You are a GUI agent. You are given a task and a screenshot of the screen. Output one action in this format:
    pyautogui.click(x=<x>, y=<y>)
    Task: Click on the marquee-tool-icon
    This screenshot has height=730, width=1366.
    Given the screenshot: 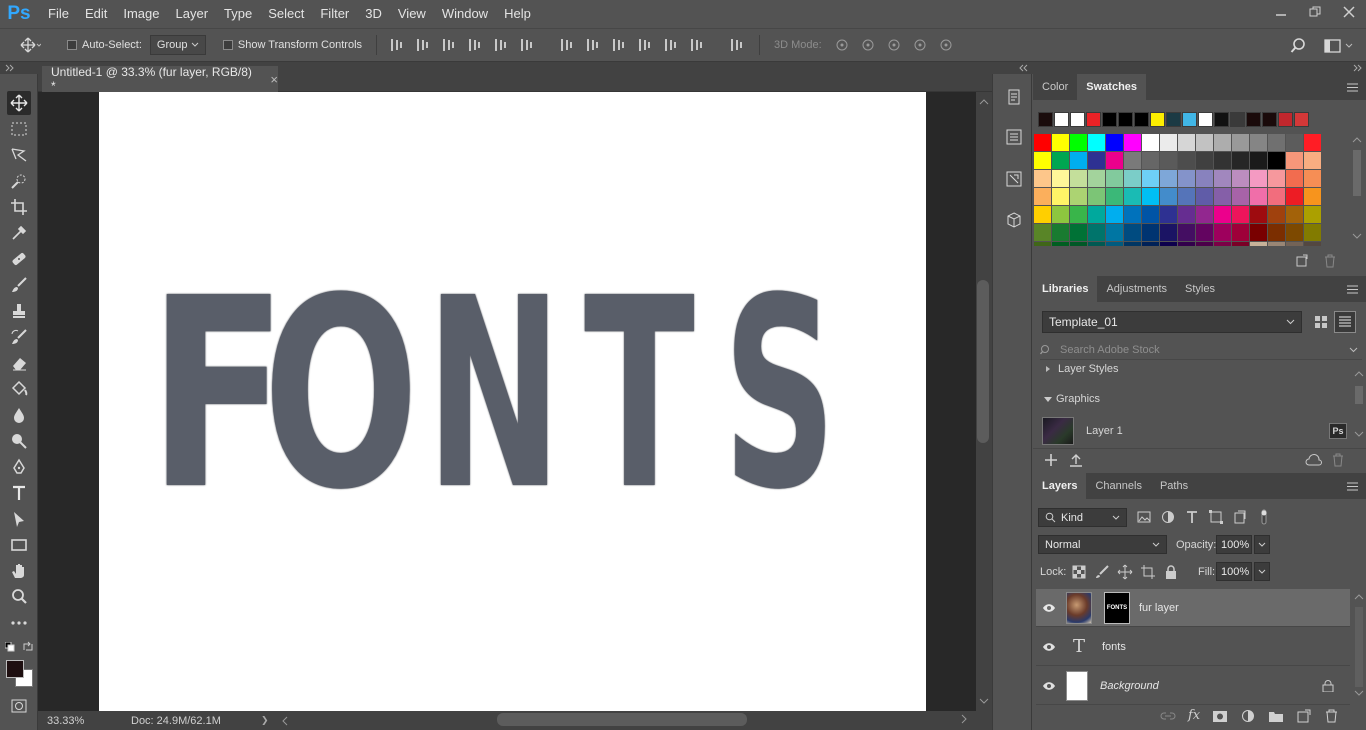 What is the action you would take?
    pyautogui.click(x=19, y=129)
    